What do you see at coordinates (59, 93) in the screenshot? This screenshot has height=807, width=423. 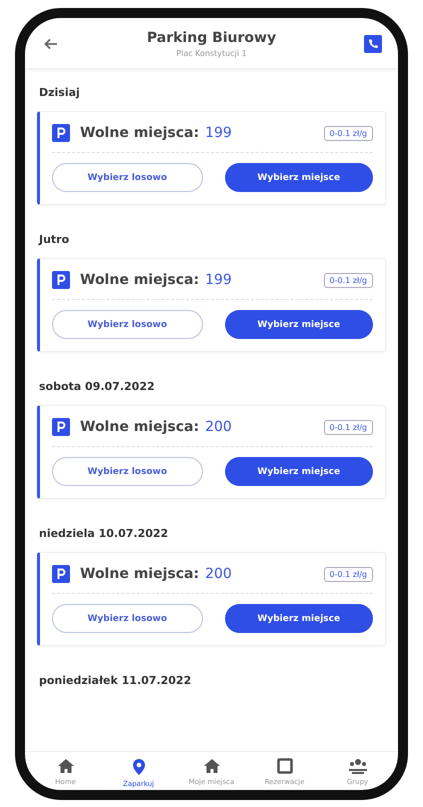 I see `day-heading: Dzisiaj` at bounding box center [59, 93].